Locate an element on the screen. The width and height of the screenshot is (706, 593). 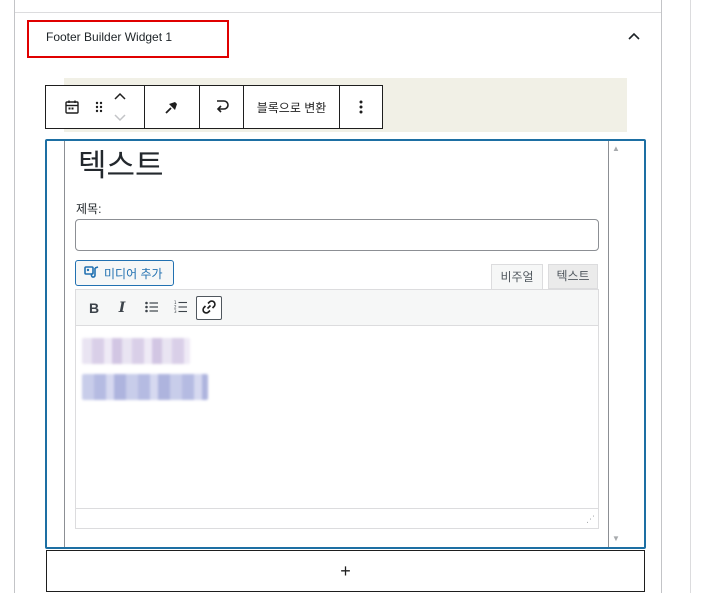
panel-right-border is located at coordinates (661, 296).